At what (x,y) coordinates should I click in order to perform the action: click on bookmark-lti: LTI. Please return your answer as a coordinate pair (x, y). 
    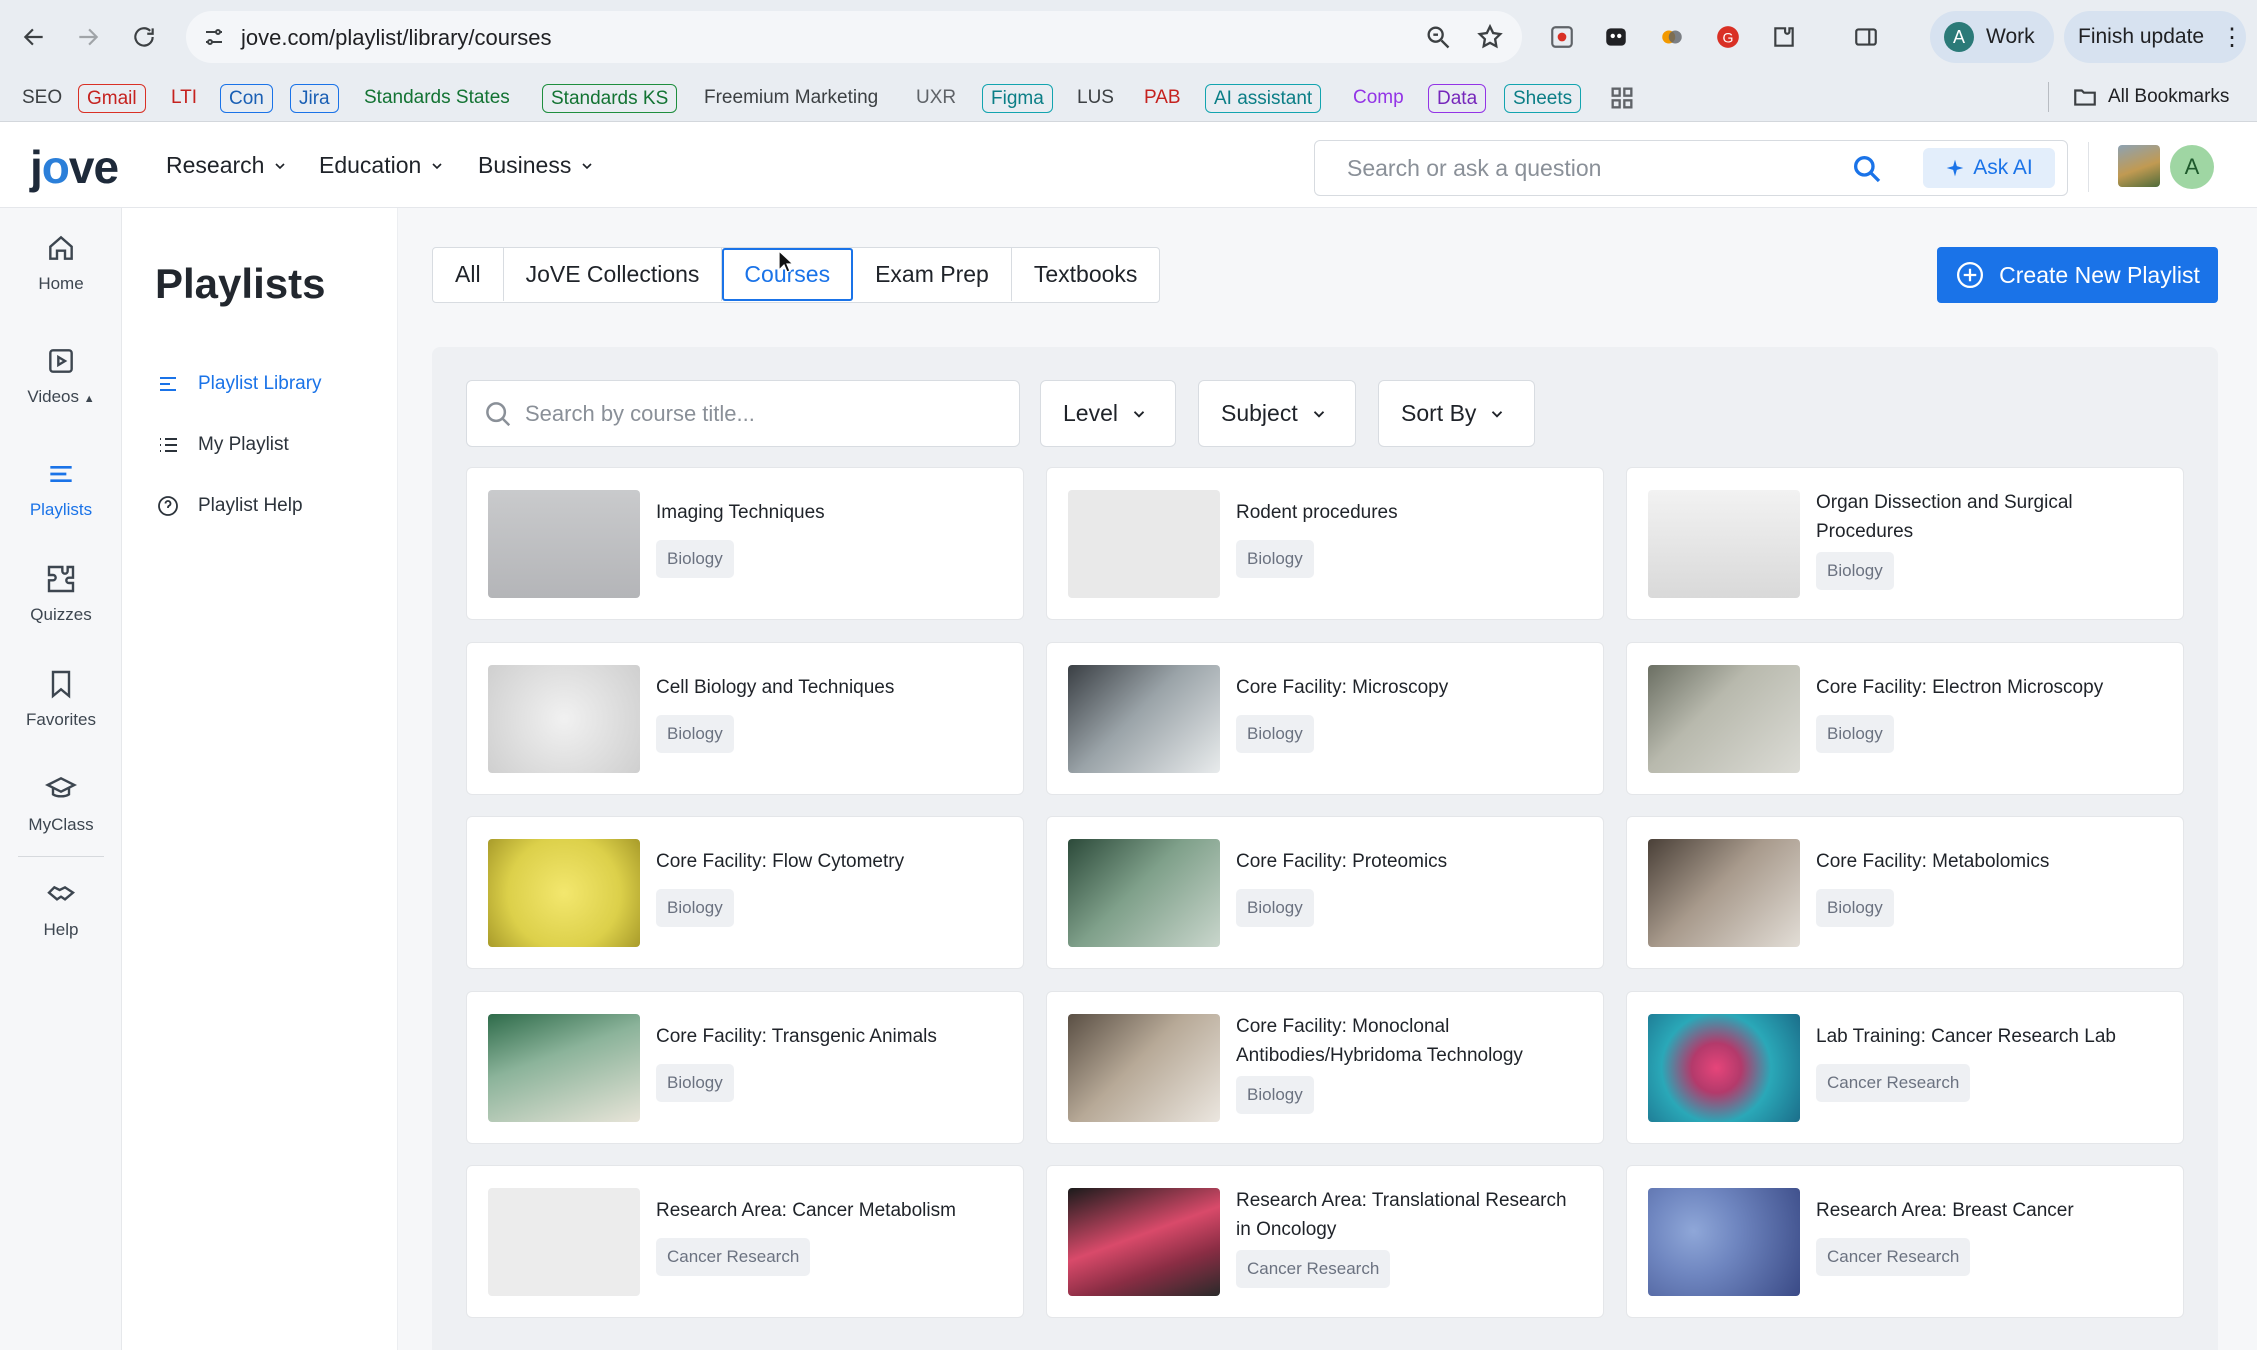
    Looking at the image, I should click on (184, 98).